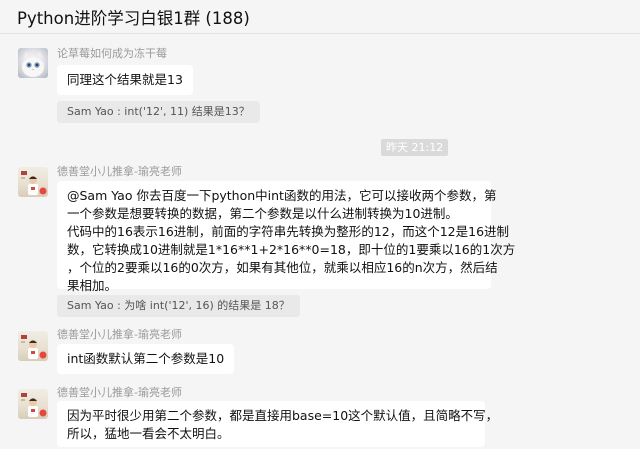  Describe the element at coordinates (178, 306) in the screenshot. I see `quoted-message: Sam Yao : 为啥 int('12', 16) 的结果是 18？` at that location.